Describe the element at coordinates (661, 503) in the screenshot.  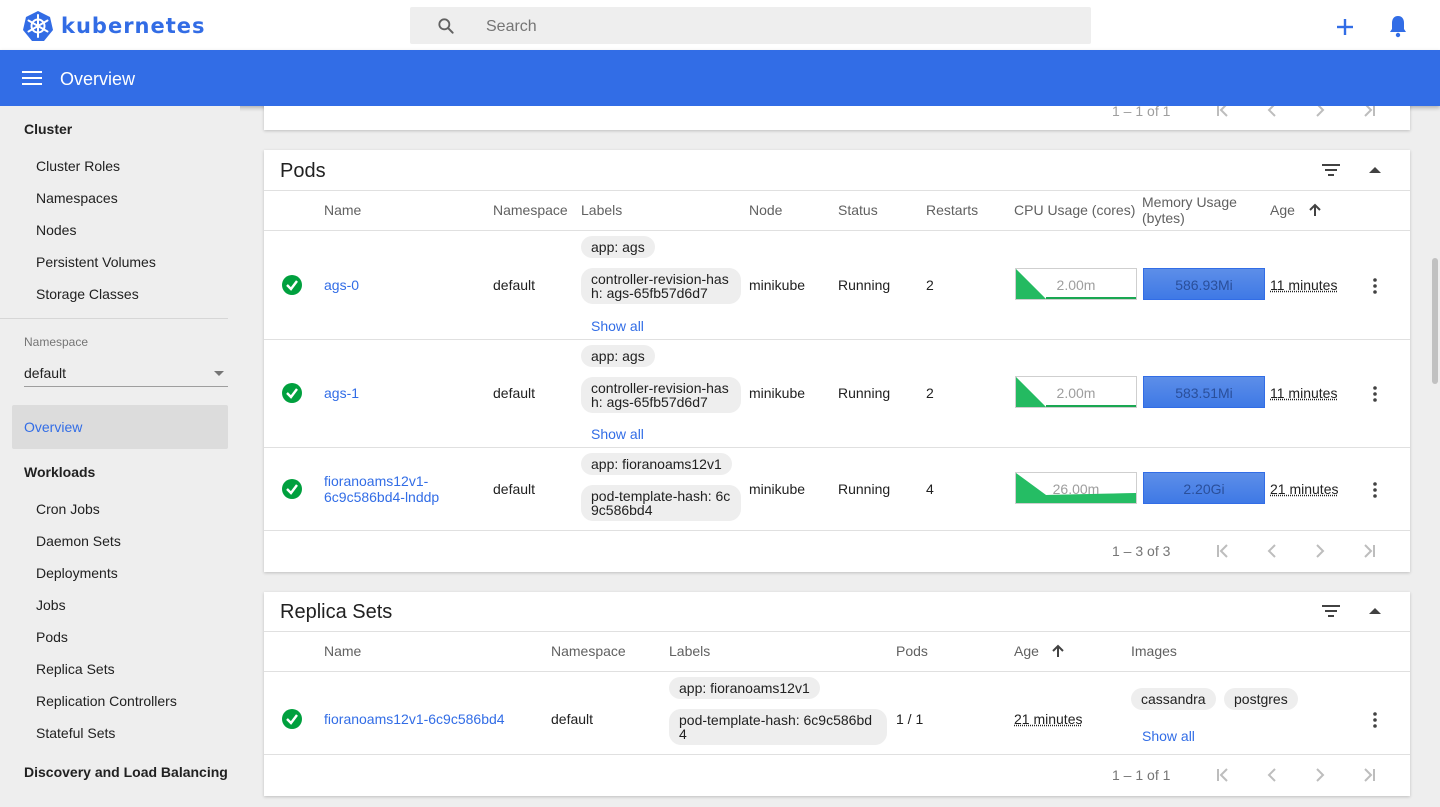
I see `label-chip: pod-template-hash: 6c9c586bd4` at that location.